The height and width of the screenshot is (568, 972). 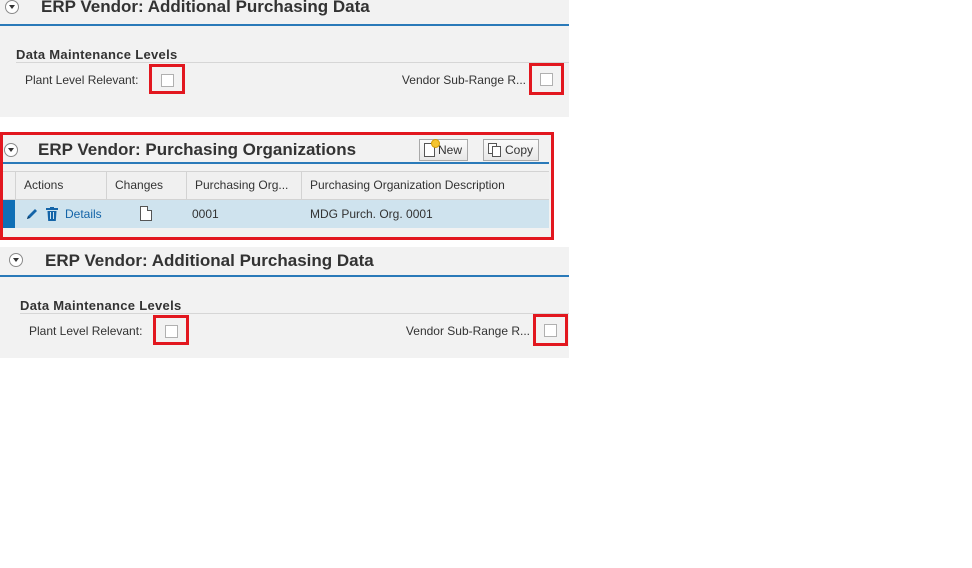 What do you see at coordinates (32, 214) in the screenshot?
I see `edit-icon` at bounding box center [32, 214].